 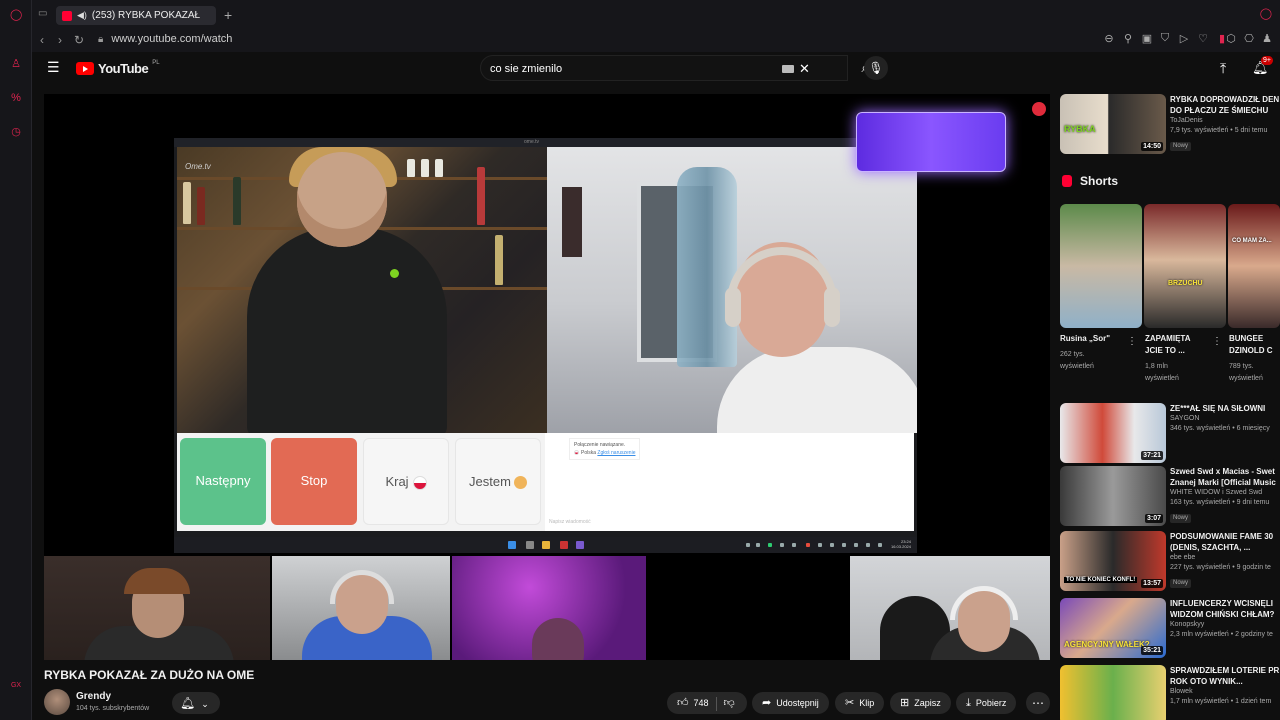 What do you see at coordinates (1225, 558) in the screenshot?
I see `video-channel: ebe ebe` at bounding box center [1225, 558].